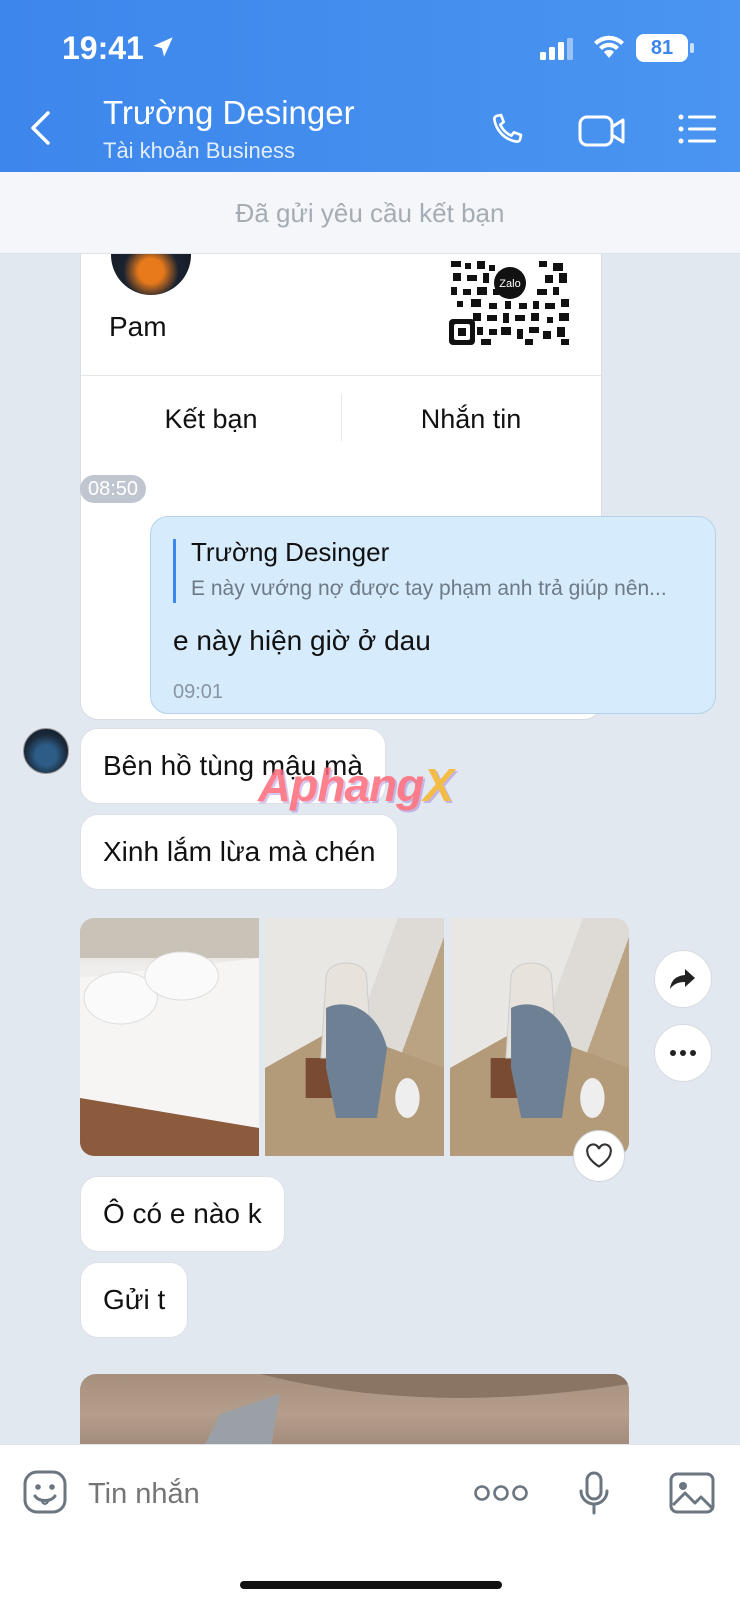 This screenshot has width=740, height=1600. I want to click on friend-request-banner: Đã gửi yêu cầu kết bạn, so click(370, 213).